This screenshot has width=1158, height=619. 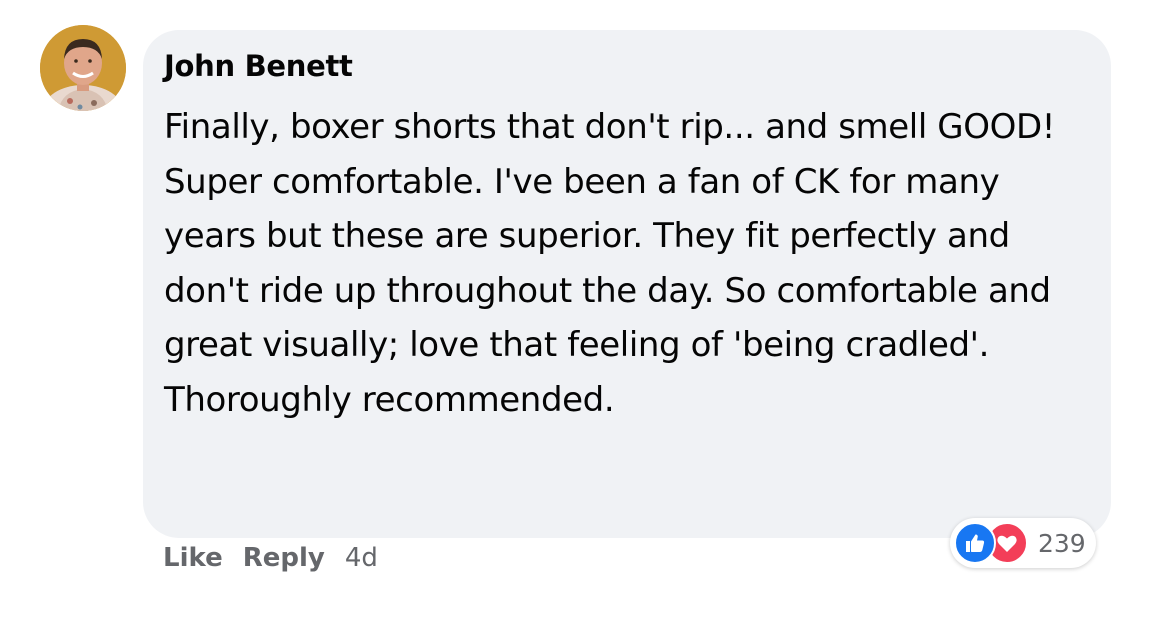 I want to click on reaction-count: 239, so click(x=1062, y=543).